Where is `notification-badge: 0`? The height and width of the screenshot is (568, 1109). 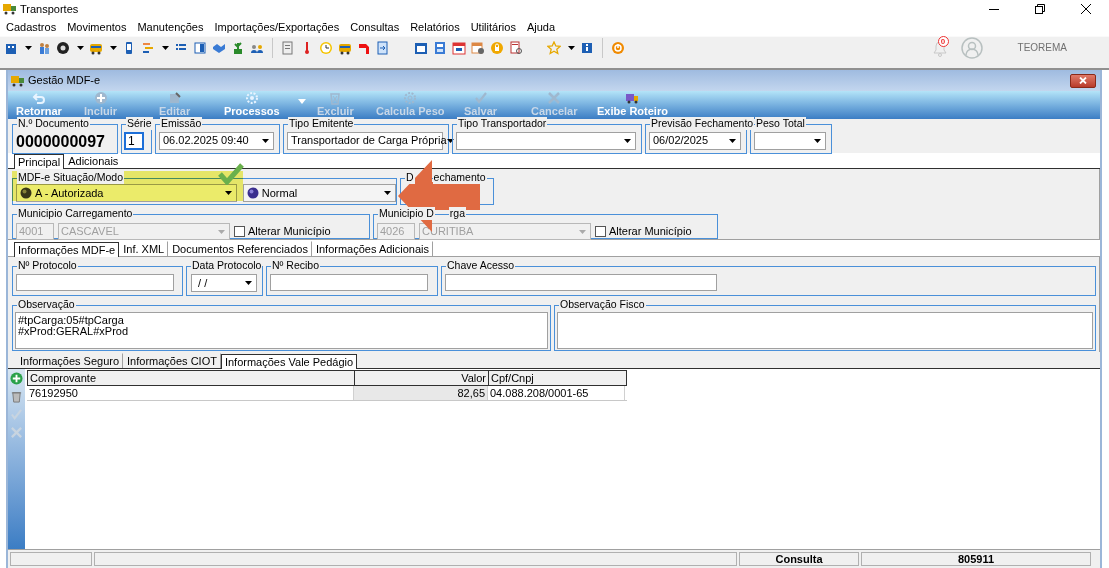 notification-badge: 0 is located at coordinates (943, 41).